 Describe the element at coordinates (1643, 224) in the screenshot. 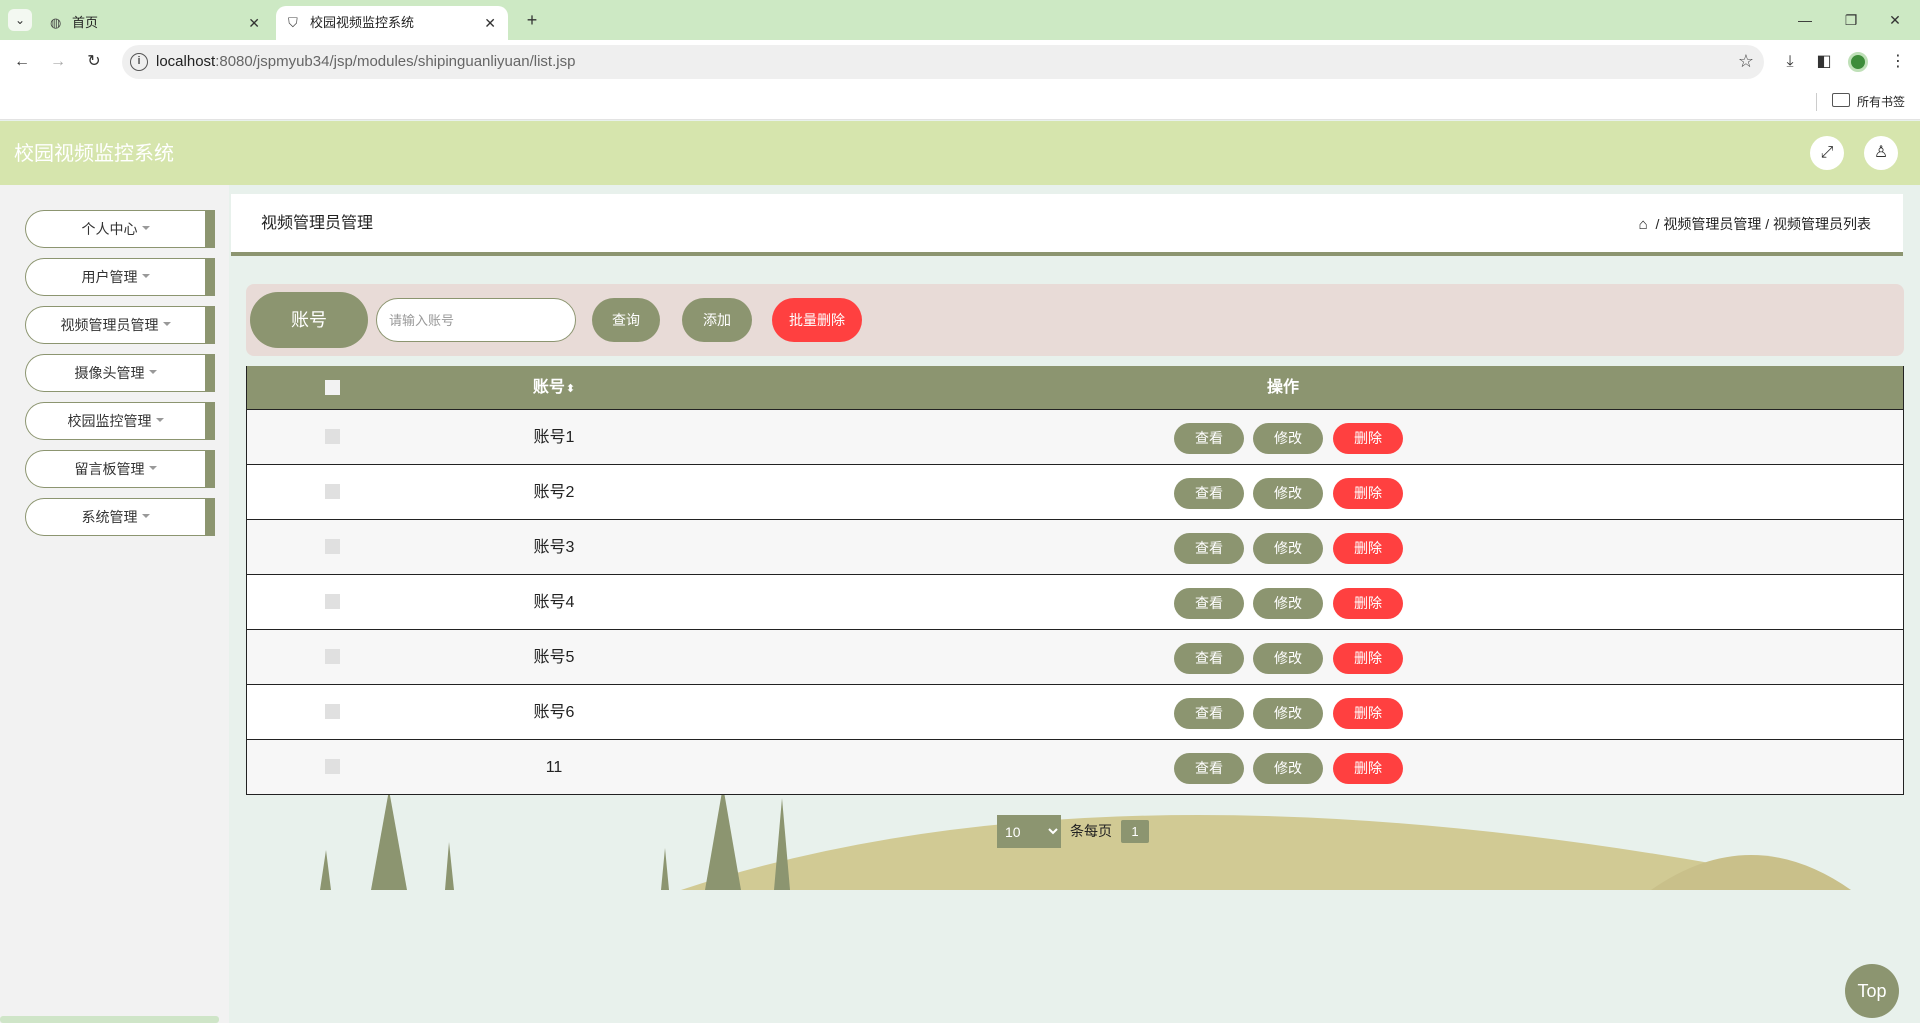

I see `home-icon: ⌂` at that location.